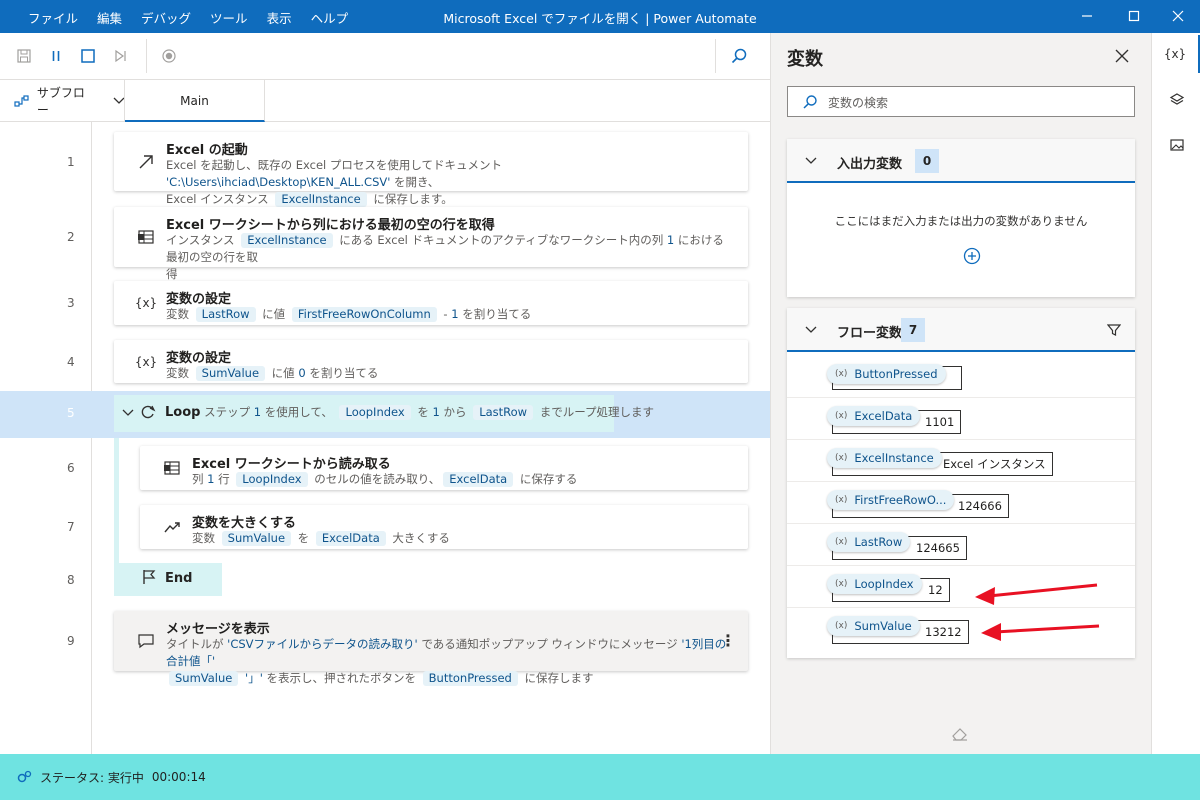 This screenshot has width=1200, height=800. I want to click on variable-row: (x) ButtonPressed, so click(961, 377).